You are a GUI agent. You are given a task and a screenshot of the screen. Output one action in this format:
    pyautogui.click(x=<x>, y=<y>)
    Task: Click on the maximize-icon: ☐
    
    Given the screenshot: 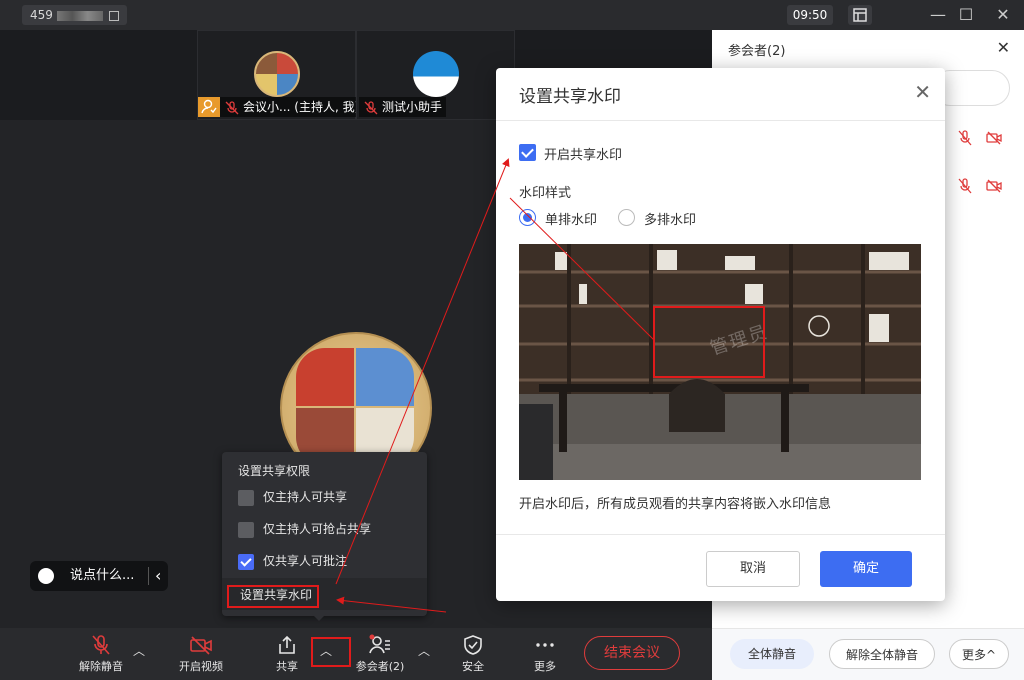 What is the action you would take?
    pyautogui.click(x=966, y=15)
    